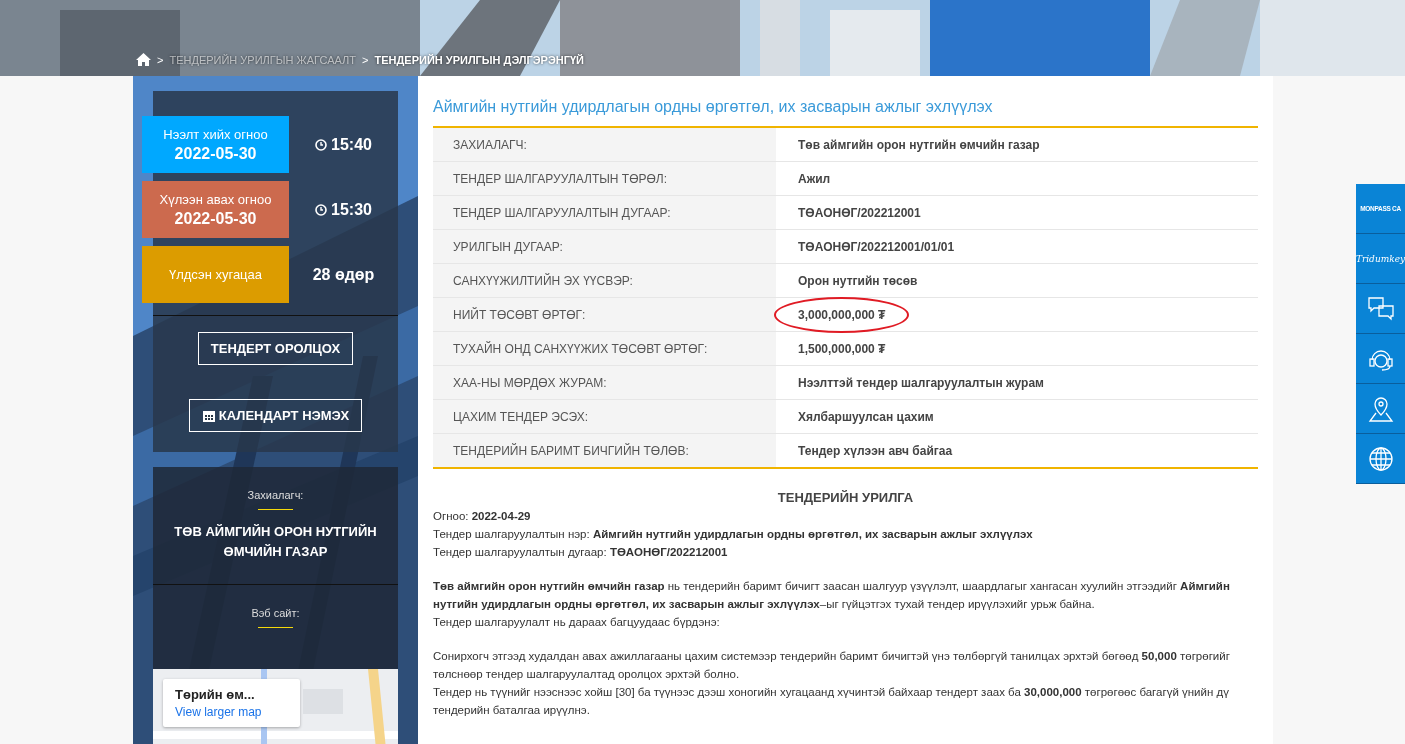 The width and height of the screenshot is (1405, 744). I want to click on detail-value: Орон нутгийн төсөв, so click(858, 281).